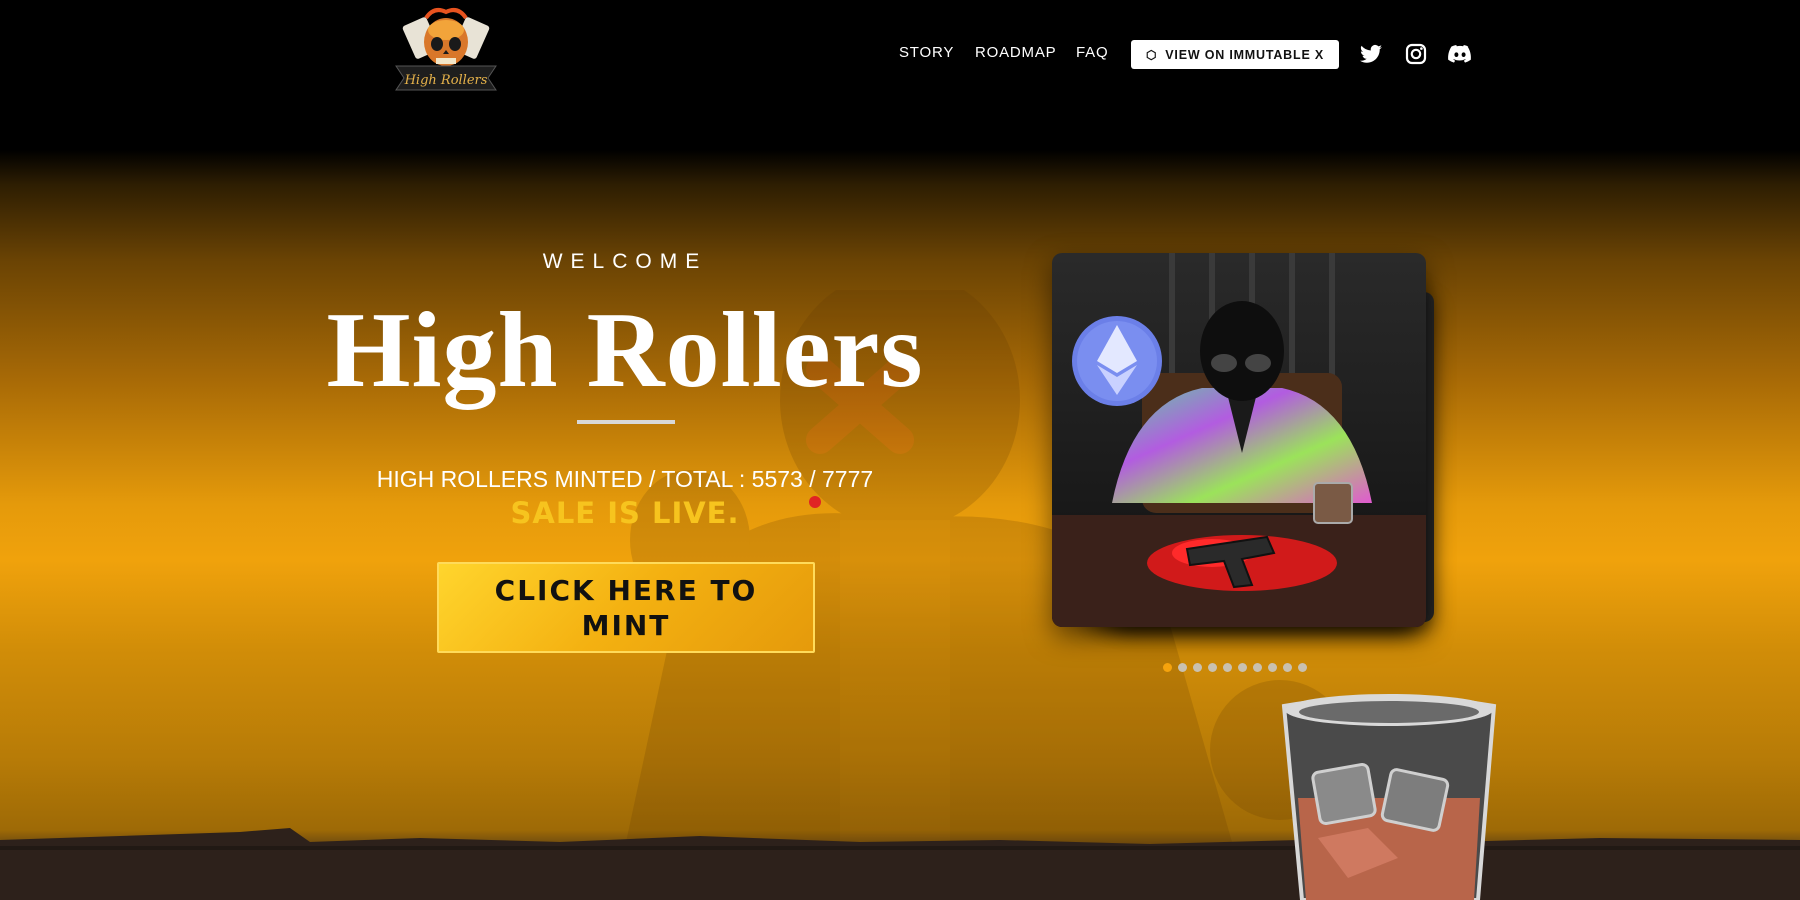 The width and height of the screenshot is (1800, 900). I want to click on discord-icon, so click(1460, 54).